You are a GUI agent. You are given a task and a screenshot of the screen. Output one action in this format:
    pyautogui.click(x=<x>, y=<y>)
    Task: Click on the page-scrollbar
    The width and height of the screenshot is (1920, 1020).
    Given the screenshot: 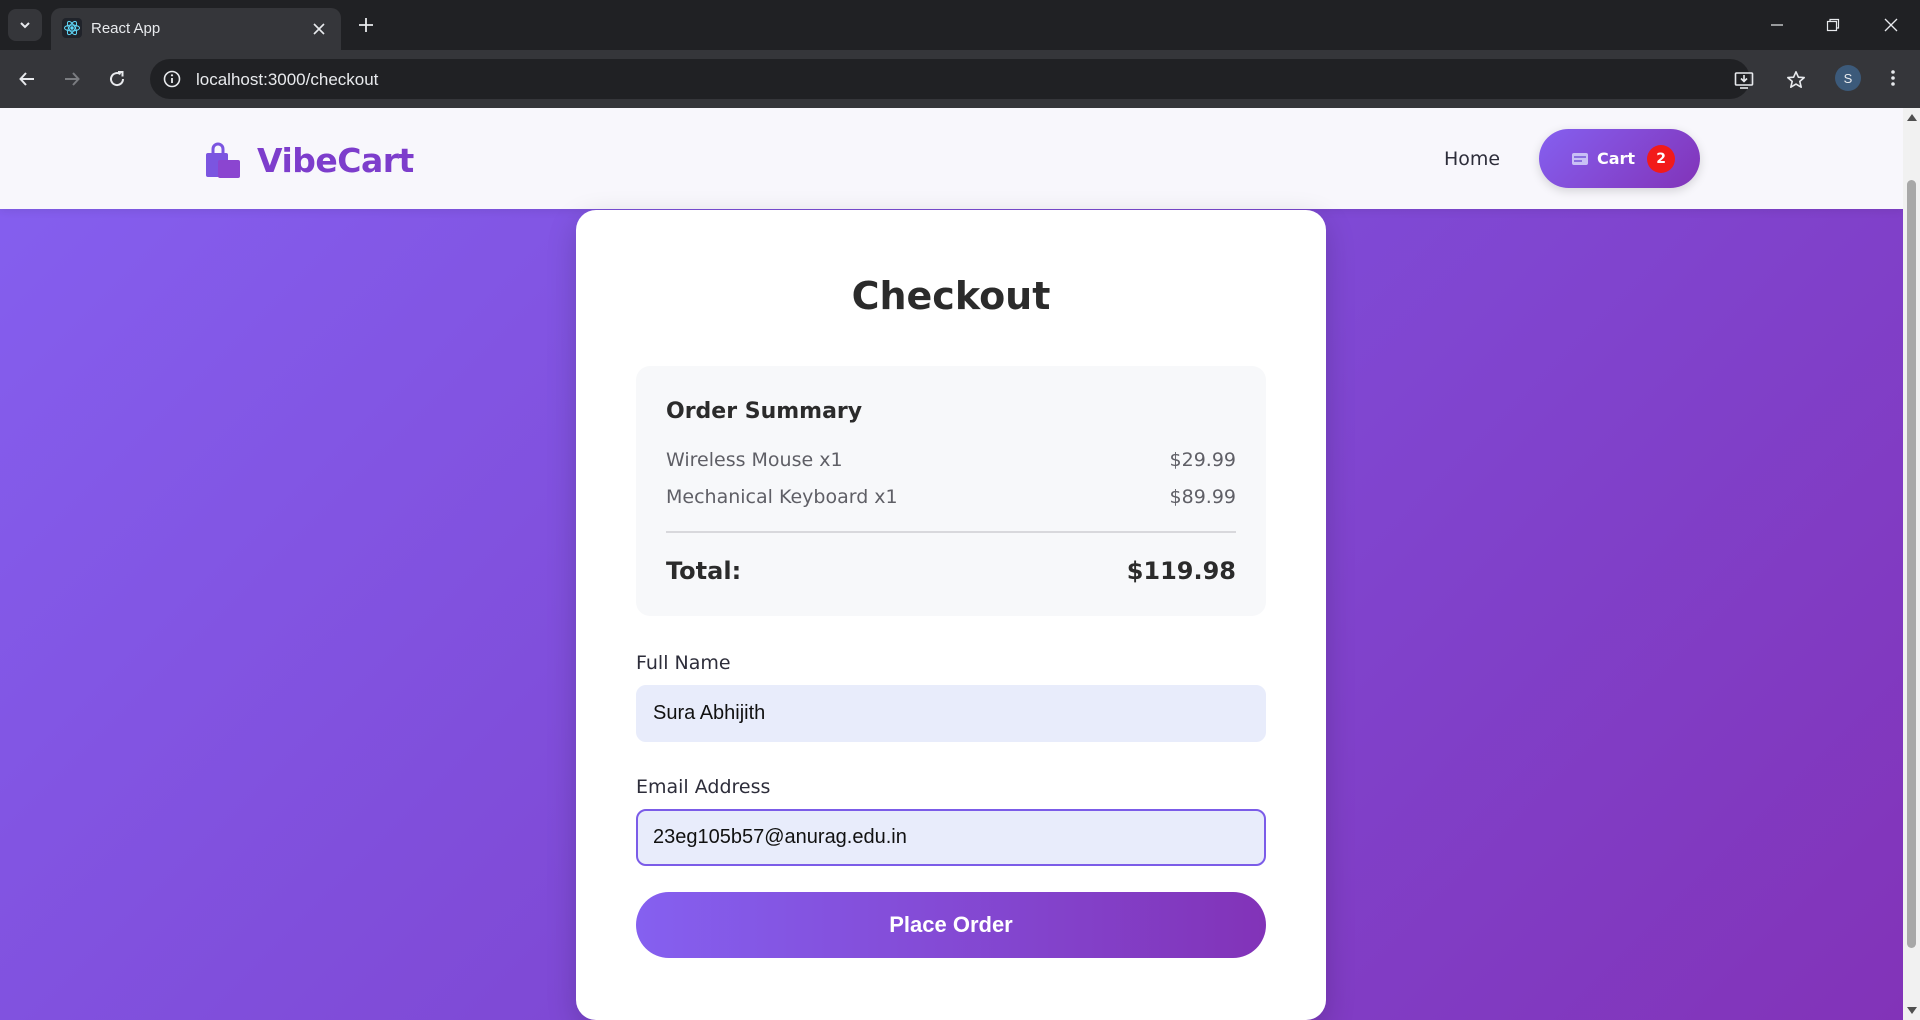 What is the action you would take?
    pyautogui.click(x=1911, y=564)
    